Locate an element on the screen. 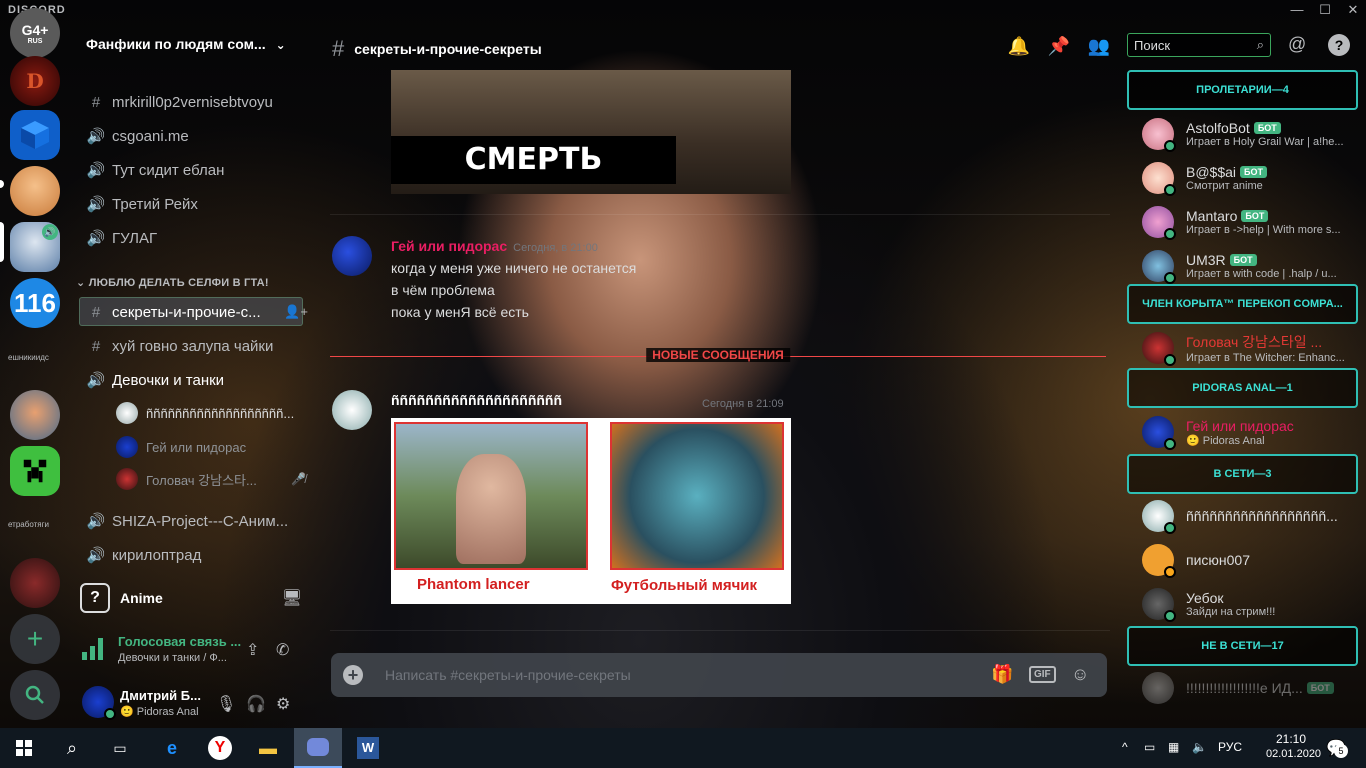 The height and width of the screenshot is (768, 1366). server-icon-red is located at coordinates (35, 583).